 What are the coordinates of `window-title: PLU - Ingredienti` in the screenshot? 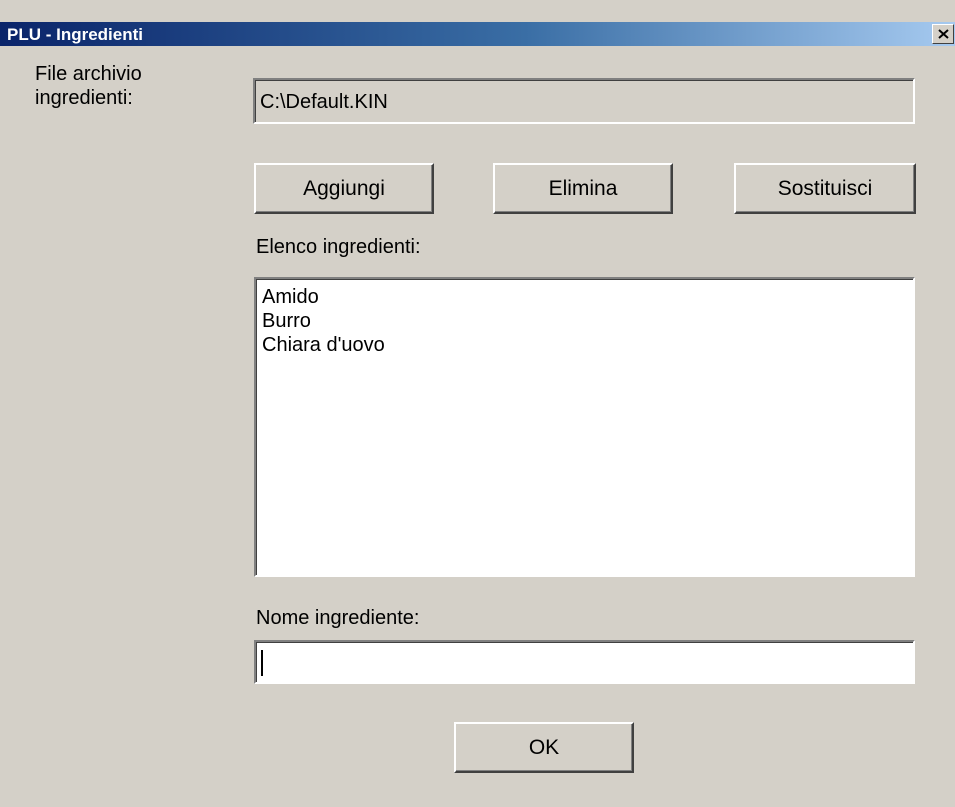 It's located at (75, 34).